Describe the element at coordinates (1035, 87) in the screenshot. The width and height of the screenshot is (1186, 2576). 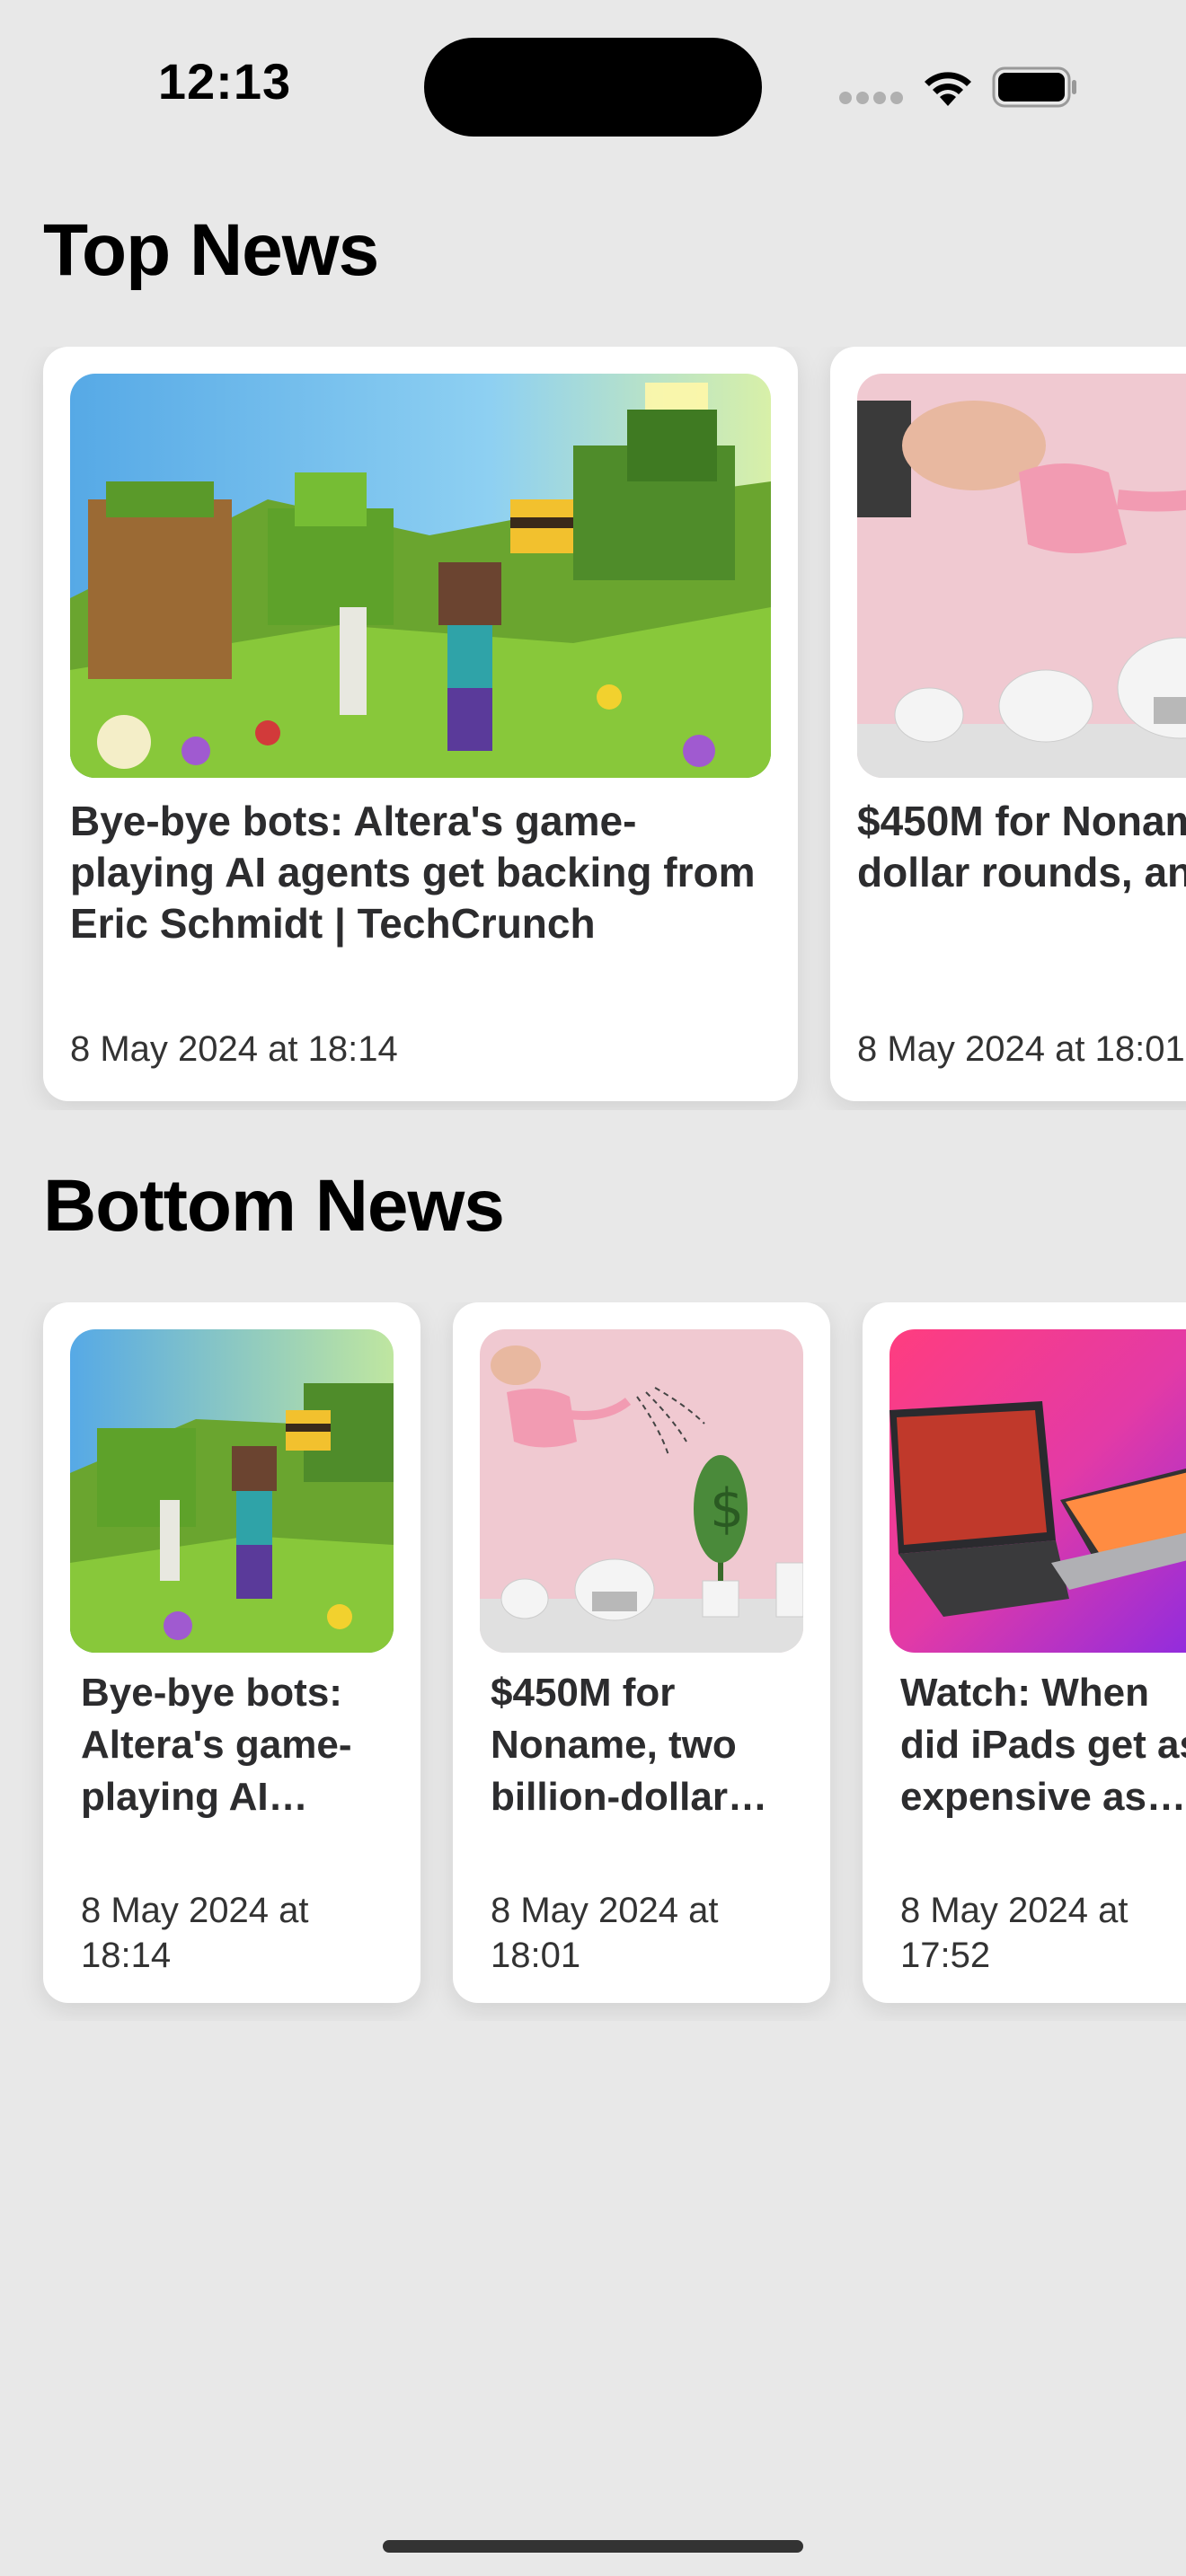
I see `battery-full-icon` at that location.